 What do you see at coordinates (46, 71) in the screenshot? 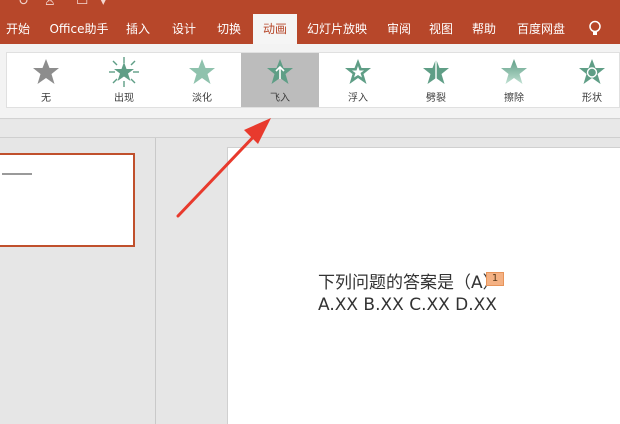
I see `star-gray-icon` at bounding box center [46, 71].